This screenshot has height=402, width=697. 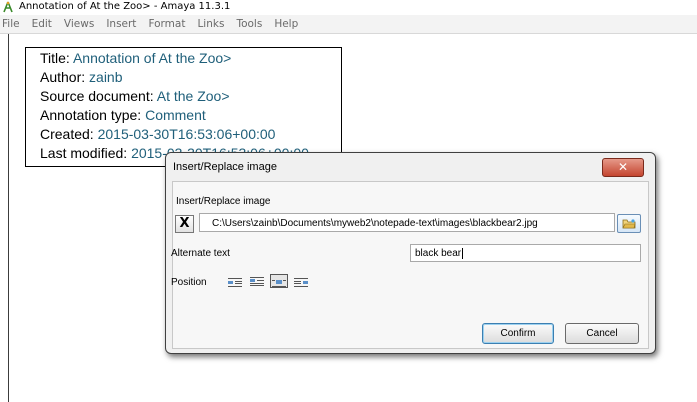 What do you see at coordinates (200, 253) in the screenshot?
I see `alternate-text-label: Alternate text` at bounding box center [200, 253].